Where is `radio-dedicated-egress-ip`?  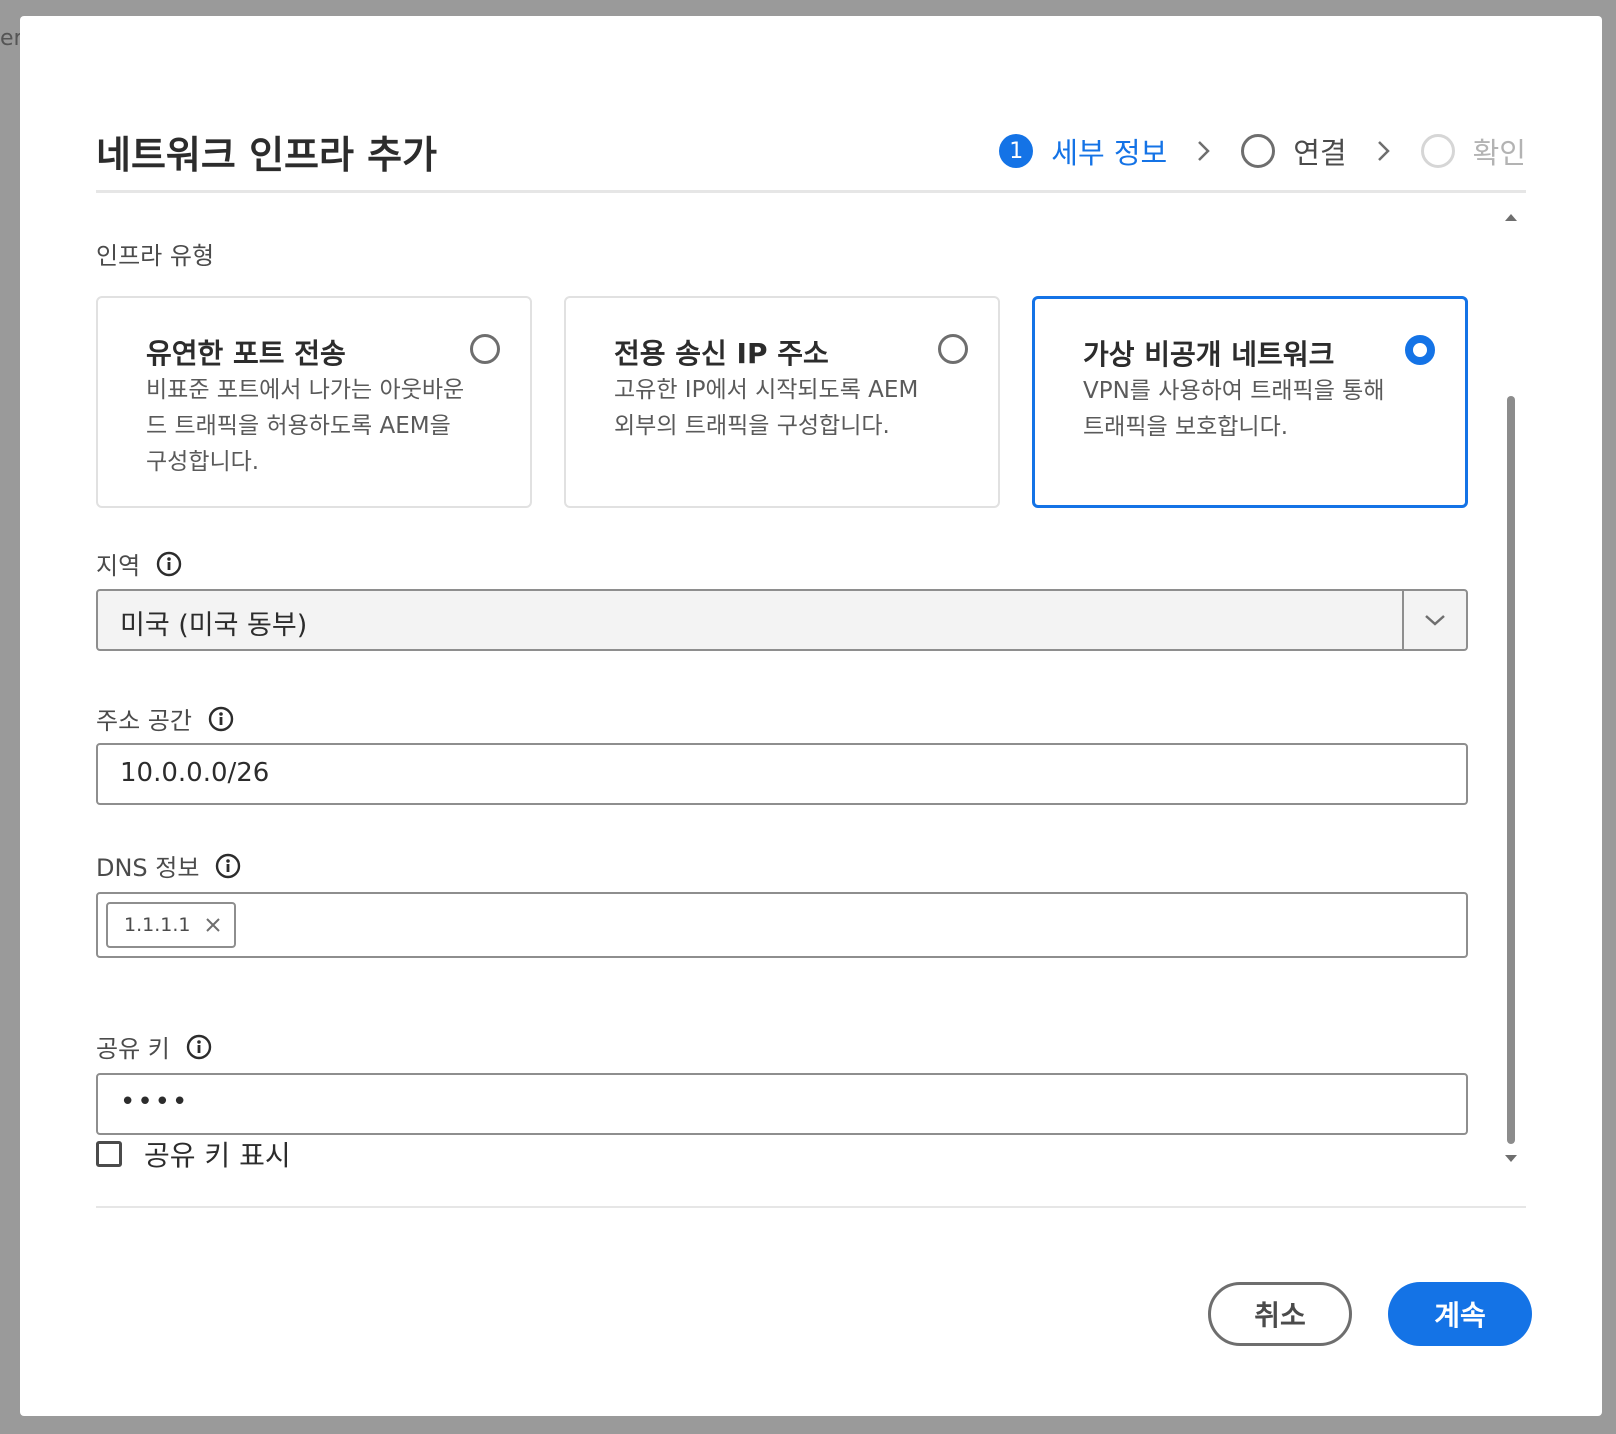
radio-dedicated-egress-ip is located at coordinates (953, 349).